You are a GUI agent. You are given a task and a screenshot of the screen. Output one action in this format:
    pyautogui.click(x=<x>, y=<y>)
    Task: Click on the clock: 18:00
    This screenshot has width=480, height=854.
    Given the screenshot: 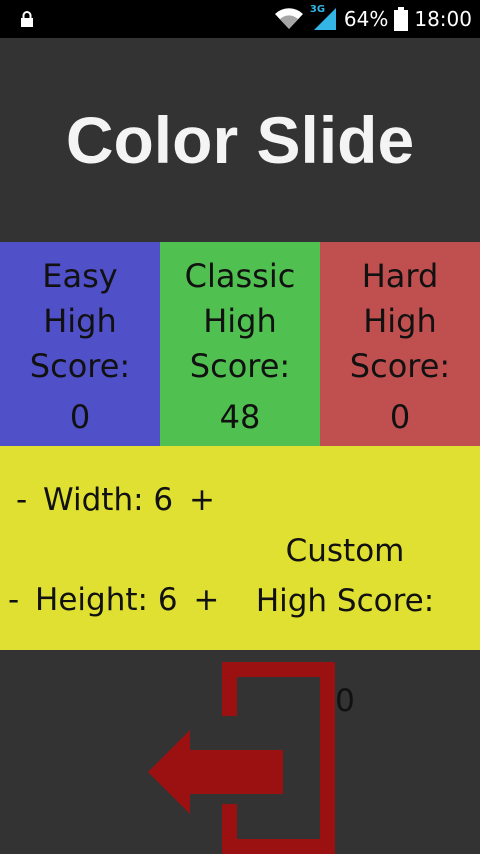 What is the action you would take?
    pyautogui.click(x=443, y=19)
    